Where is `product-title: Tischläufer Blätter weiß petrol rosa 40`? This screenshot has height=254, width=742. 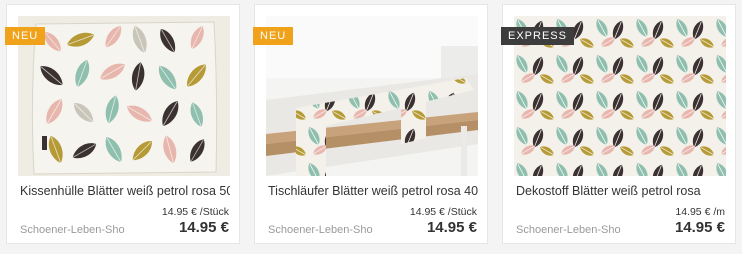
product-title: Tischläufer Blätter weiß petrol rosa 40 is located at coordinates (373, 191).